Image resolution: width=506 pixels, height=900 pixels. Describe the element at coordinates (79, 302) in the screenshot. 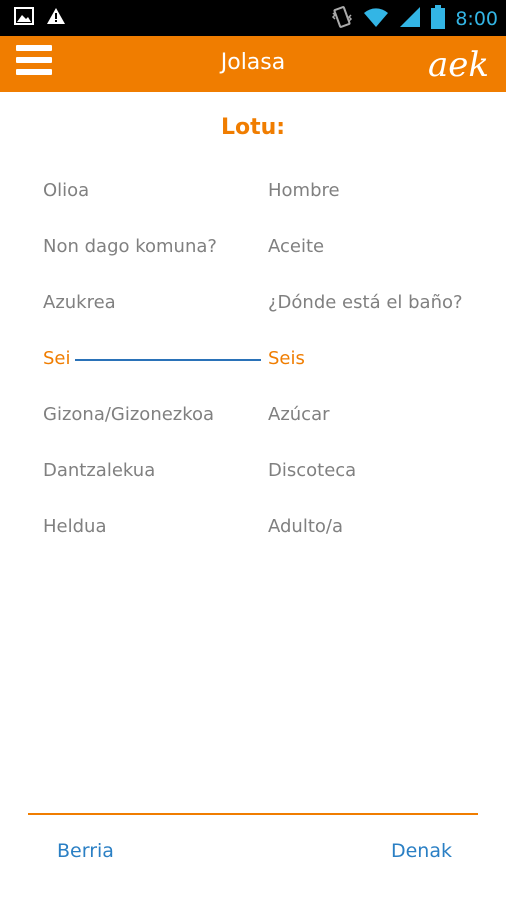

I see `left-word: Azukrea` at that location.